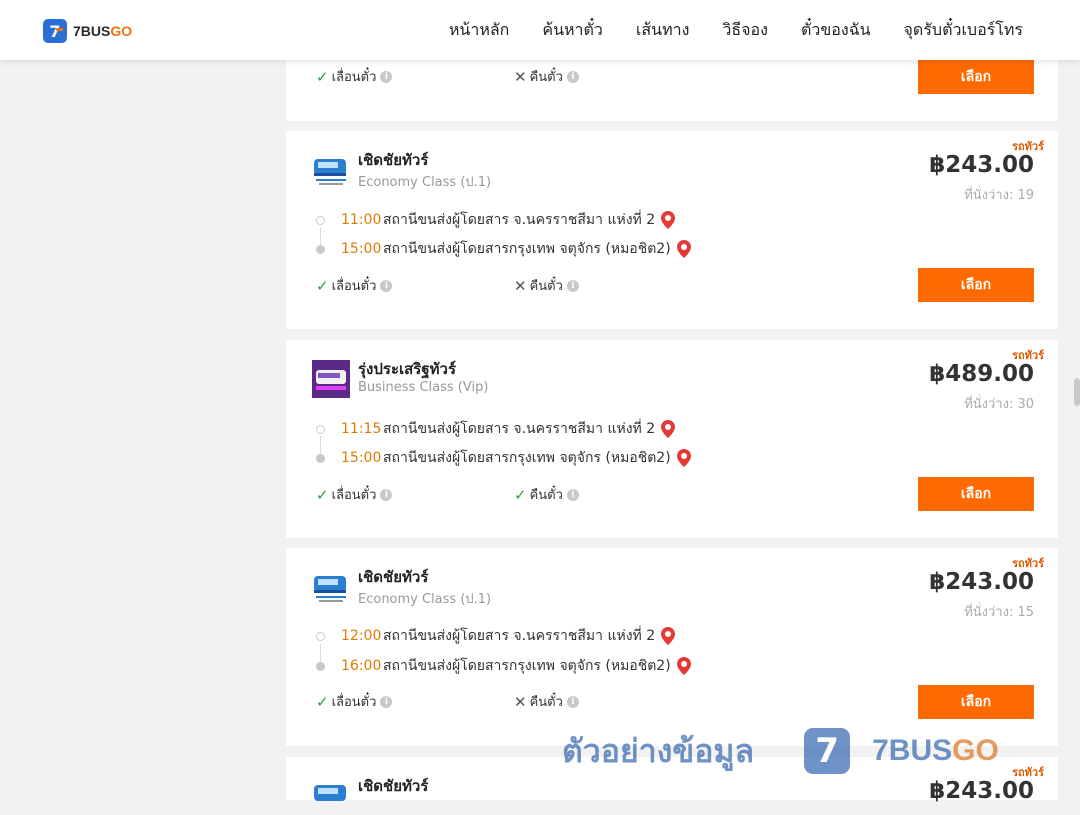 The image size is (1080, 815). I want to click on nav-pickup-points: จุดรับตั๋วเบอร์โทร, so click(963, 30).